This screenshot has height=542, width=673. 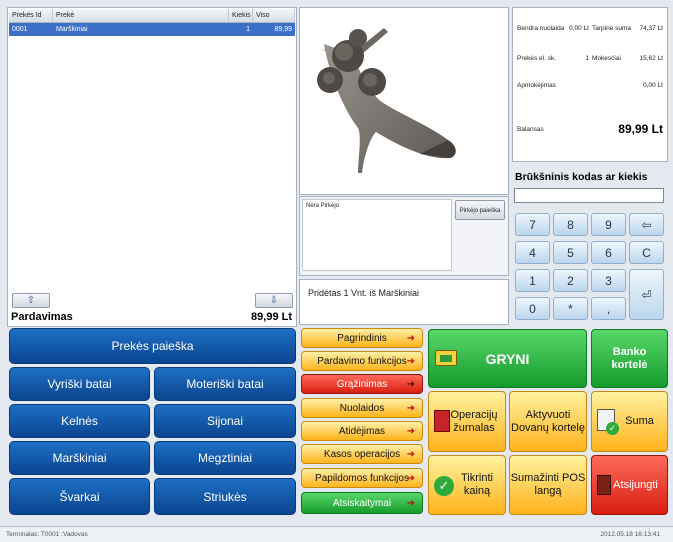 I want to click on operations-journal-button: Operacijų žurnalas, so click(x=467, y=421).